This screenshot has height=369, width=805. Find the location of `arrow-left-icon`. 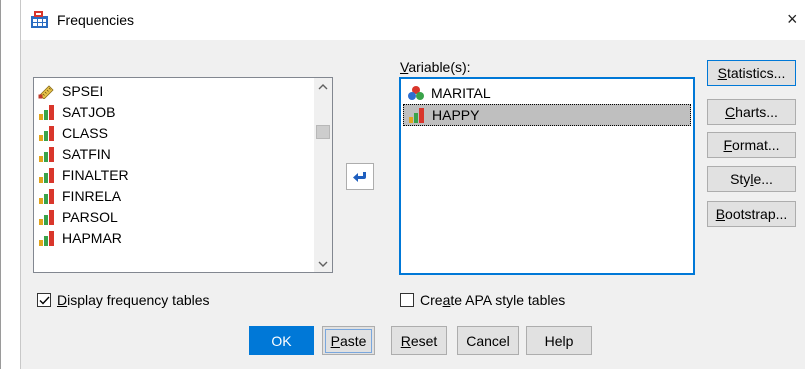

arrow-left-icon is located at coordinates (359, 176).